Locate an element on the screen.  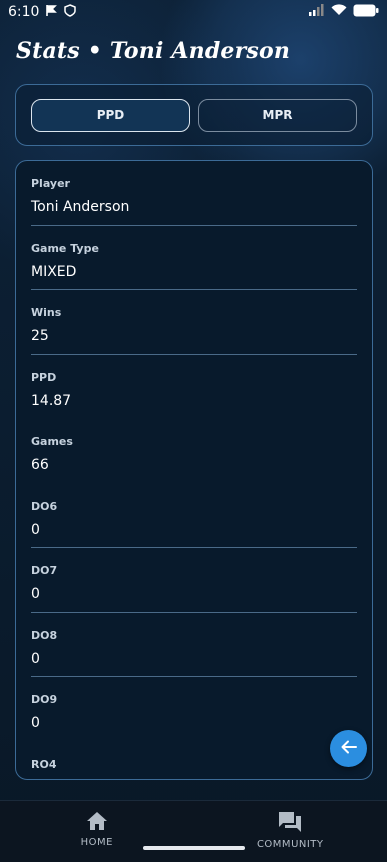
nav-label-community: COMMUNITY is located at coordinates (290, 844).